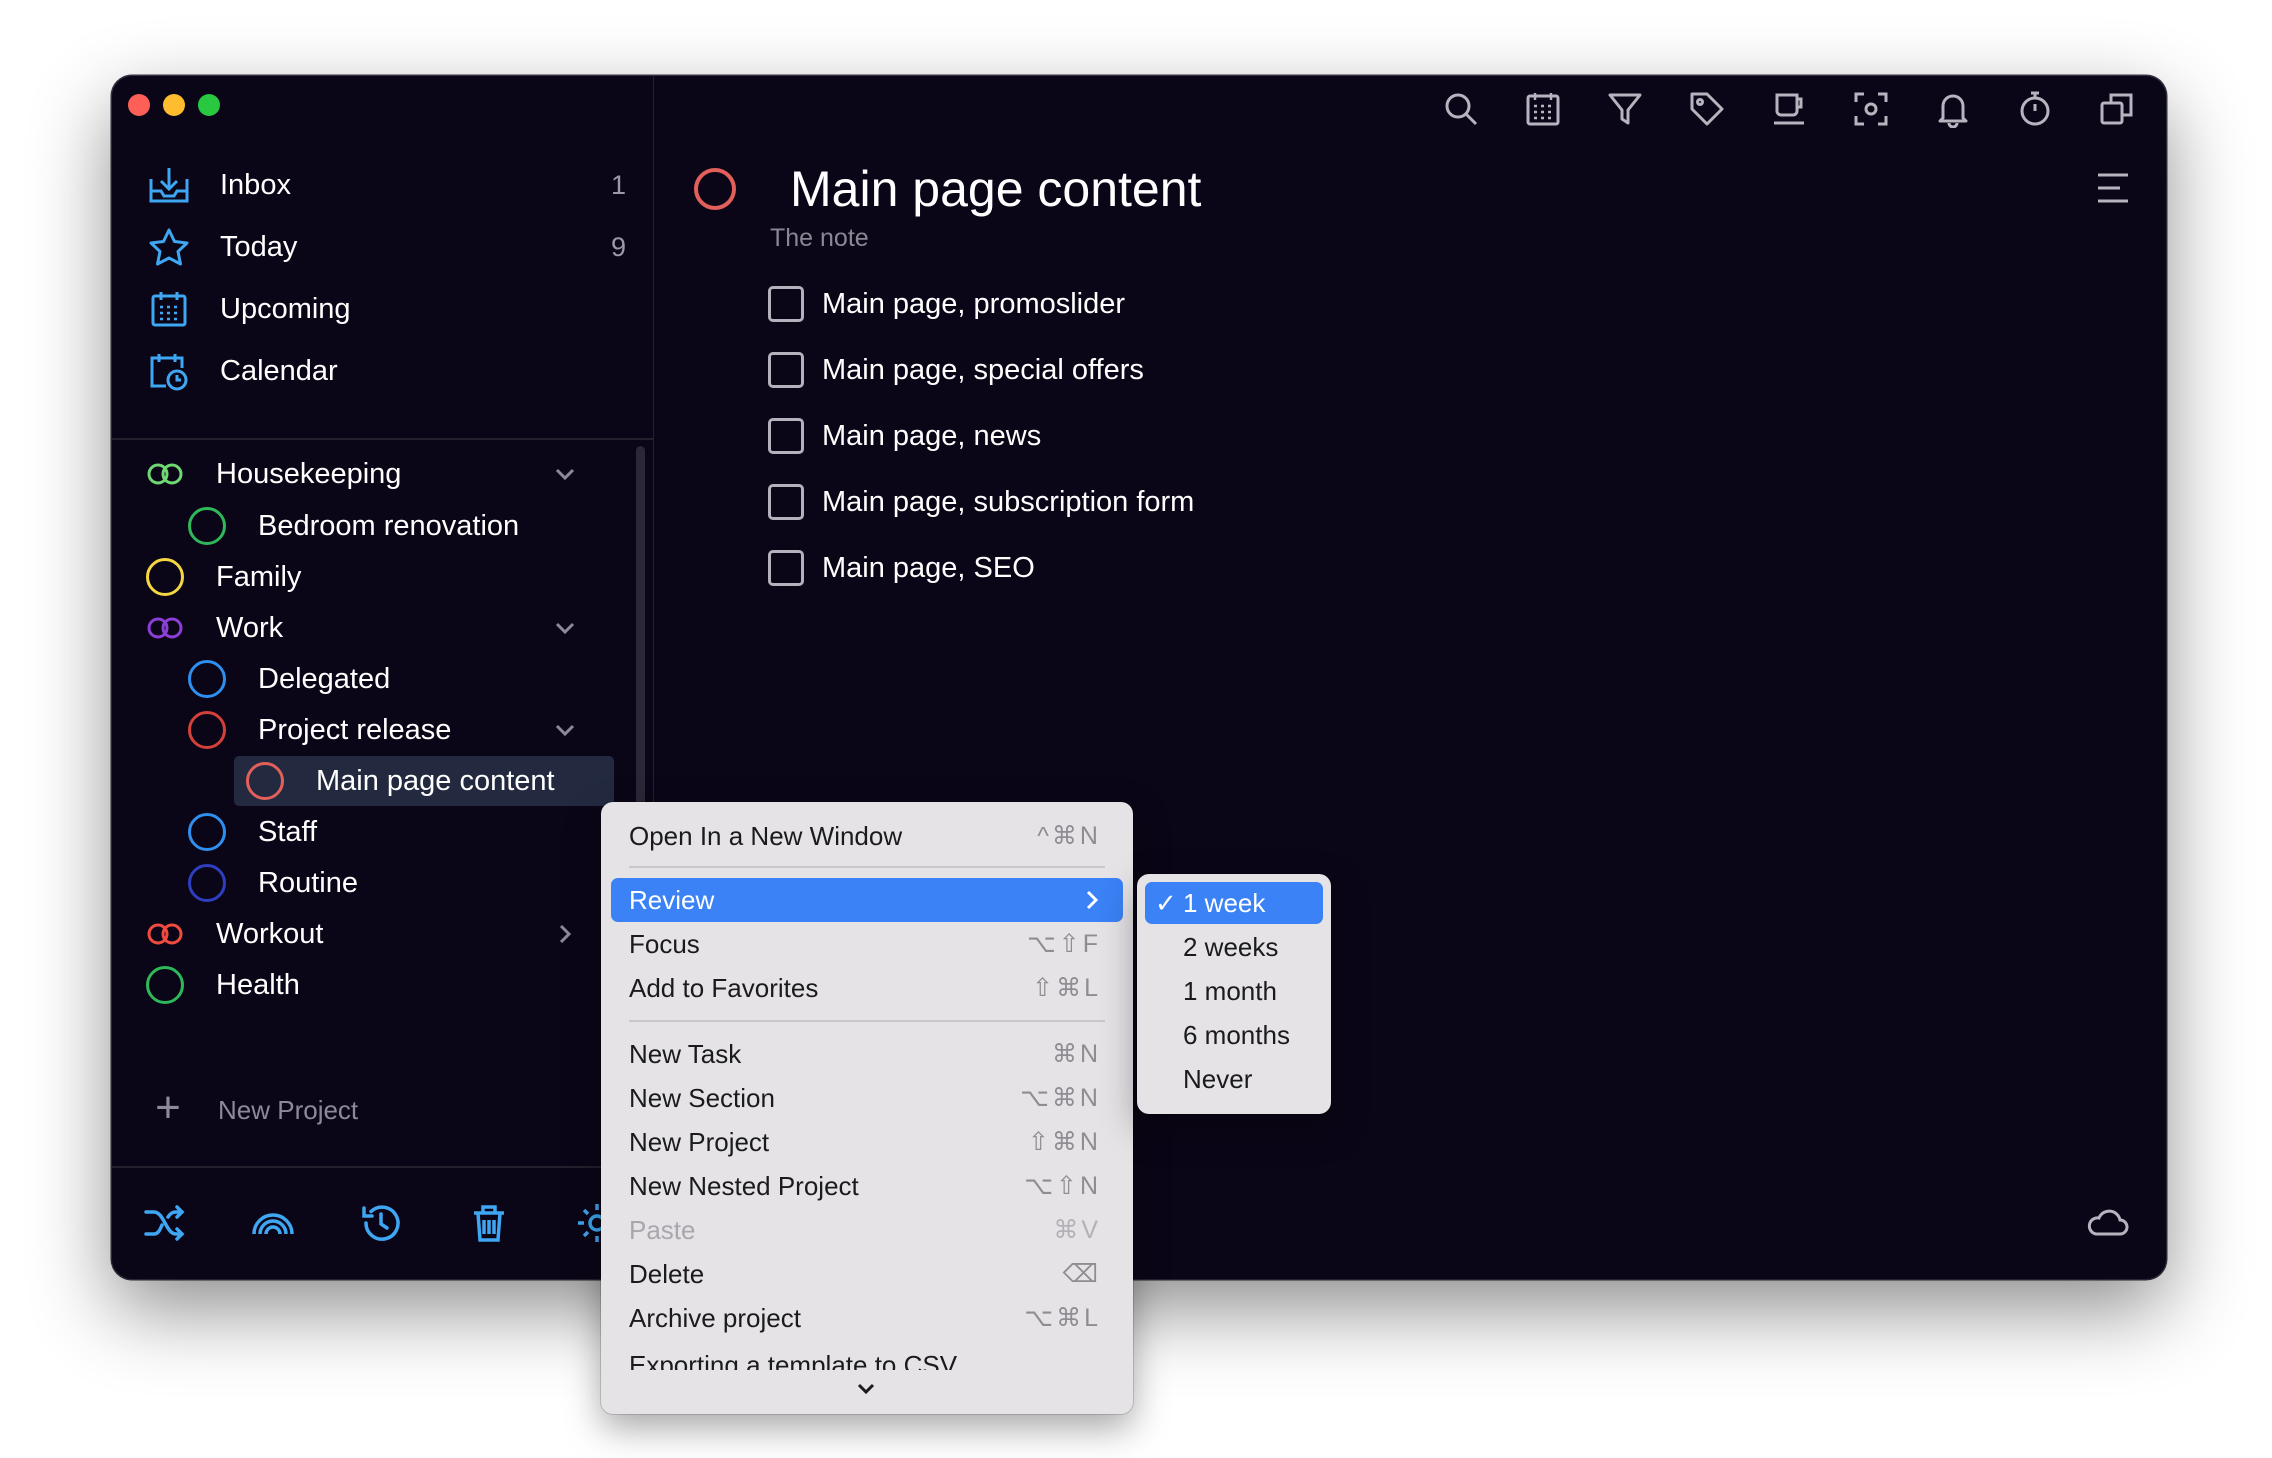 The height and width of the screenshot is (1458, 2272). What do you see at coordinates (362, 474) in the screenshot?
I see `project-housekeeping: Housekeeping` at bounding box center [362, 474].